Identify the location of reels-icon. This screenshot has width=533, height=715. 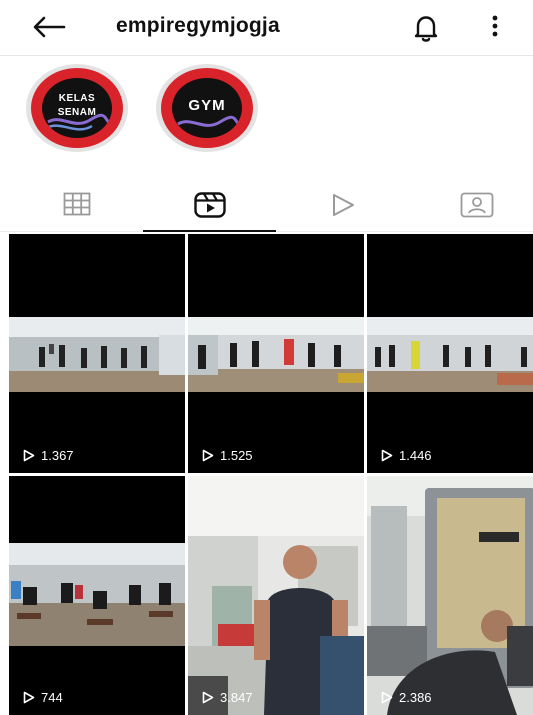
(209, 205).